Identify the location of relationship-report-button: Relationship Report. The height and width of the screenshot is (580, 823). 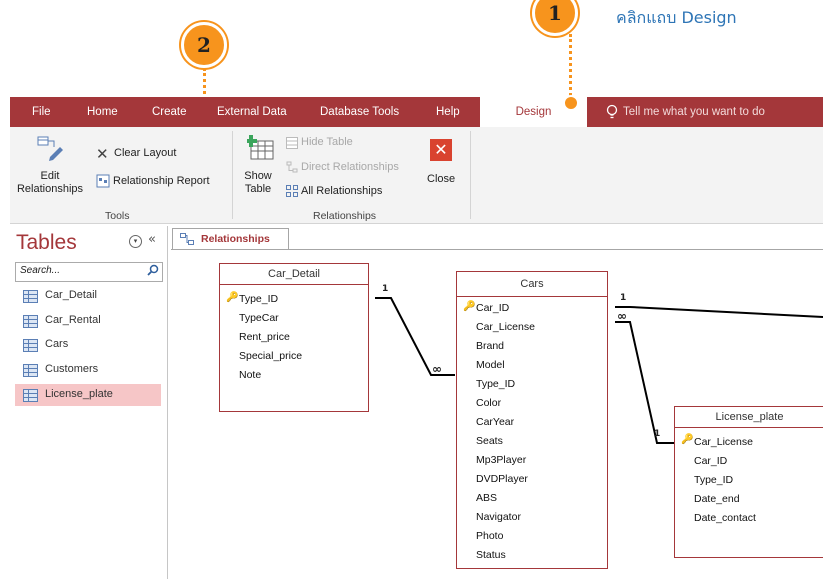
(161, 181).